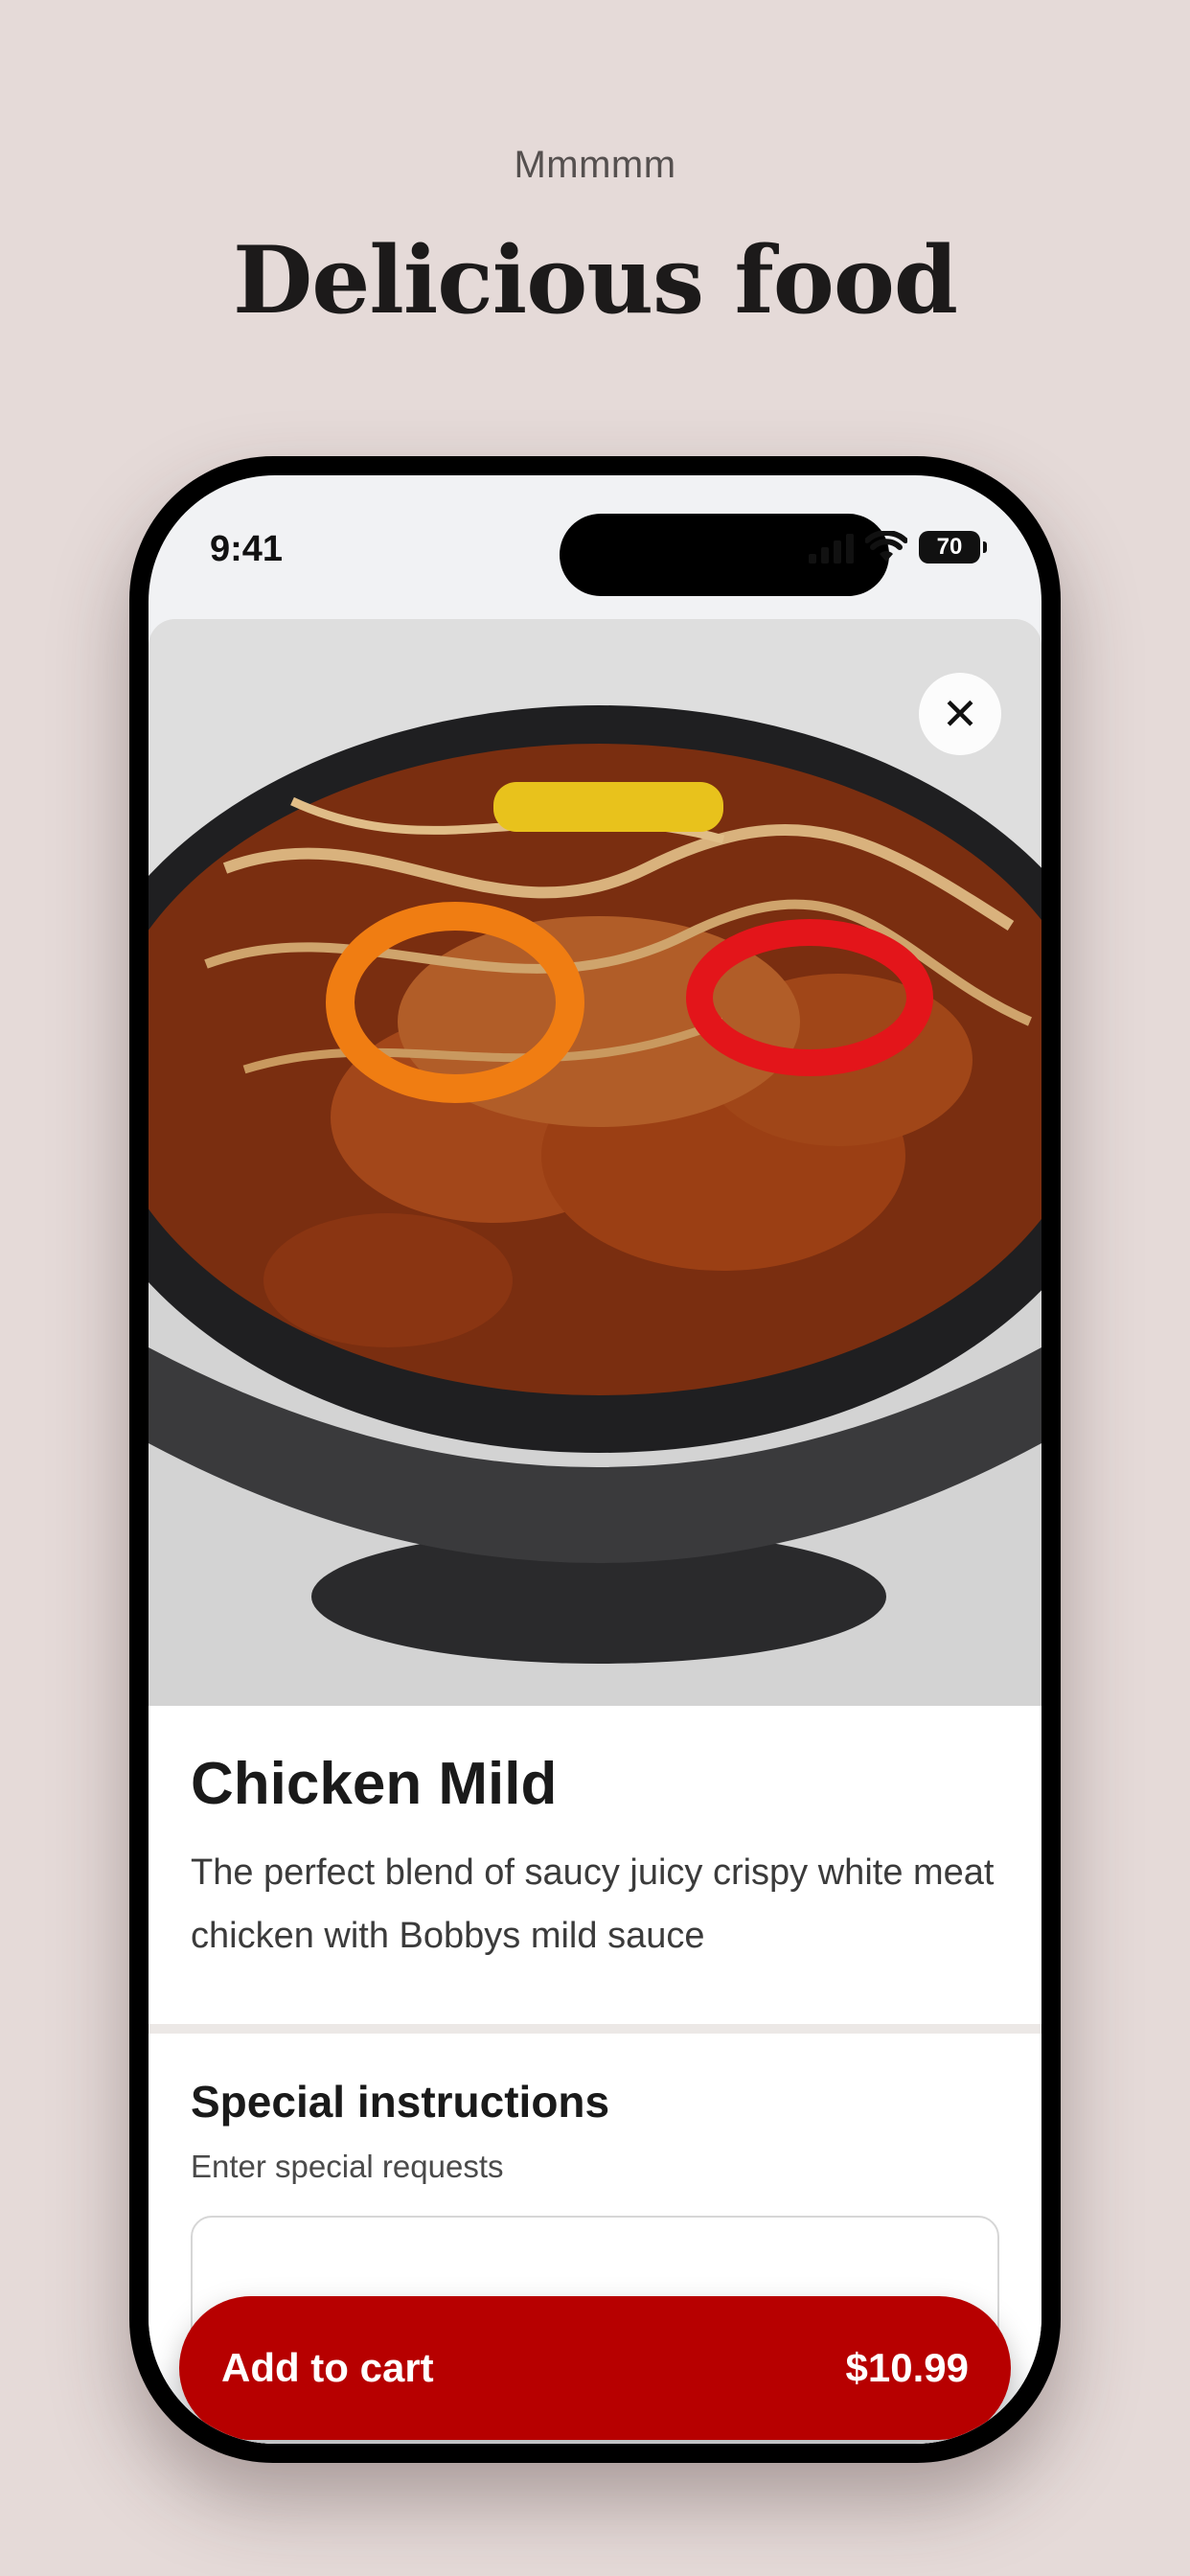 This screenshot has height=2576, width=1190. Describe the element at coordinates (348, 2166) in the screenshot. I see `special-instructions-subtitle: Enter special requests` at that location.